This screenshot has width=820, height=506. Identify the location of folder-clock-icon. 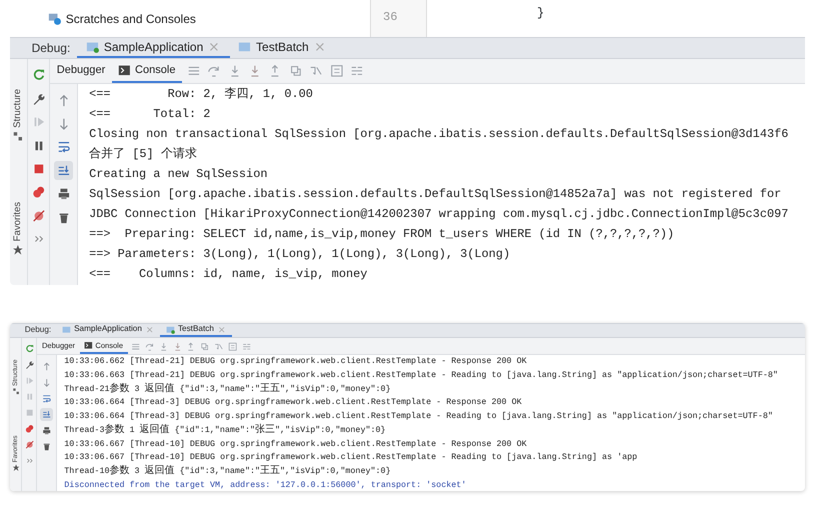
(55, 19).